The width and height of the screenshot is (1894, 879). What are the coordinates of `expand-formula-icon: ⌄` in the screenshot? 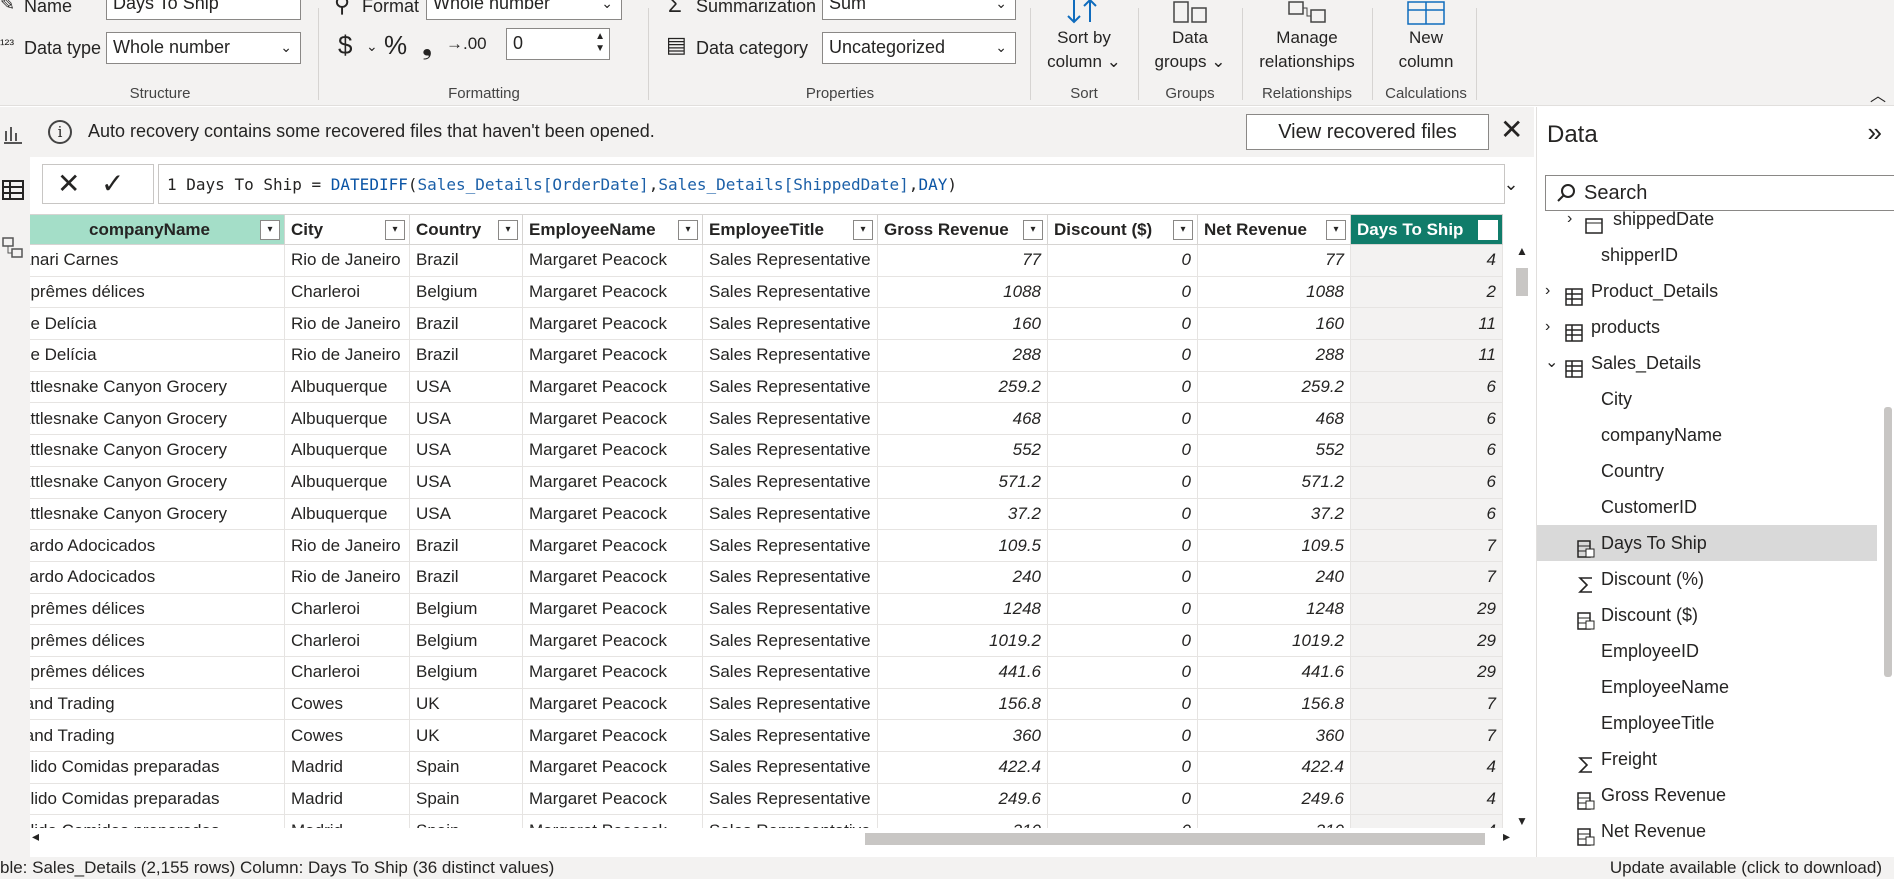 It's located at (1511, 184).